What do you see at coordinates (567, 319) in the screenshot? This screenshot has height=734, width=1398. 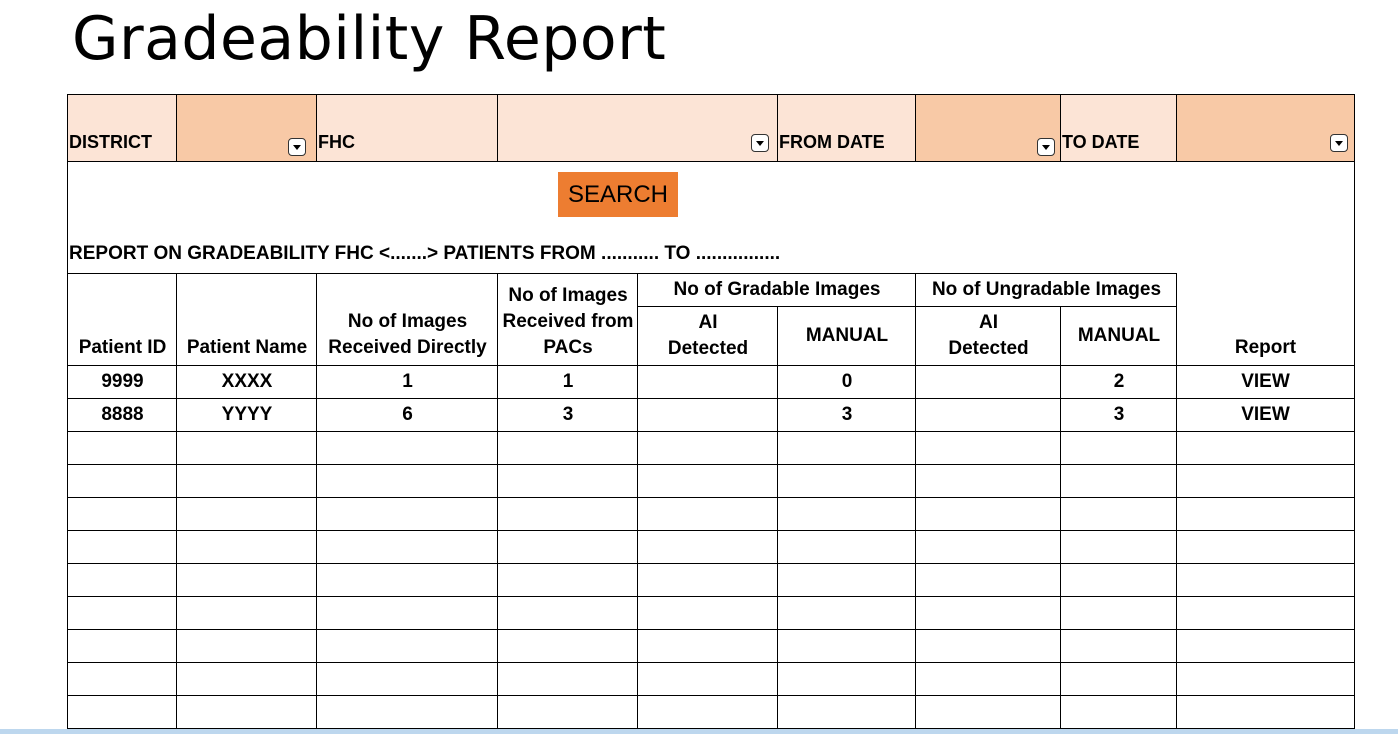 I see `header-images-pacs: No of Images Received from PACs` at bounding box center [567, 319].